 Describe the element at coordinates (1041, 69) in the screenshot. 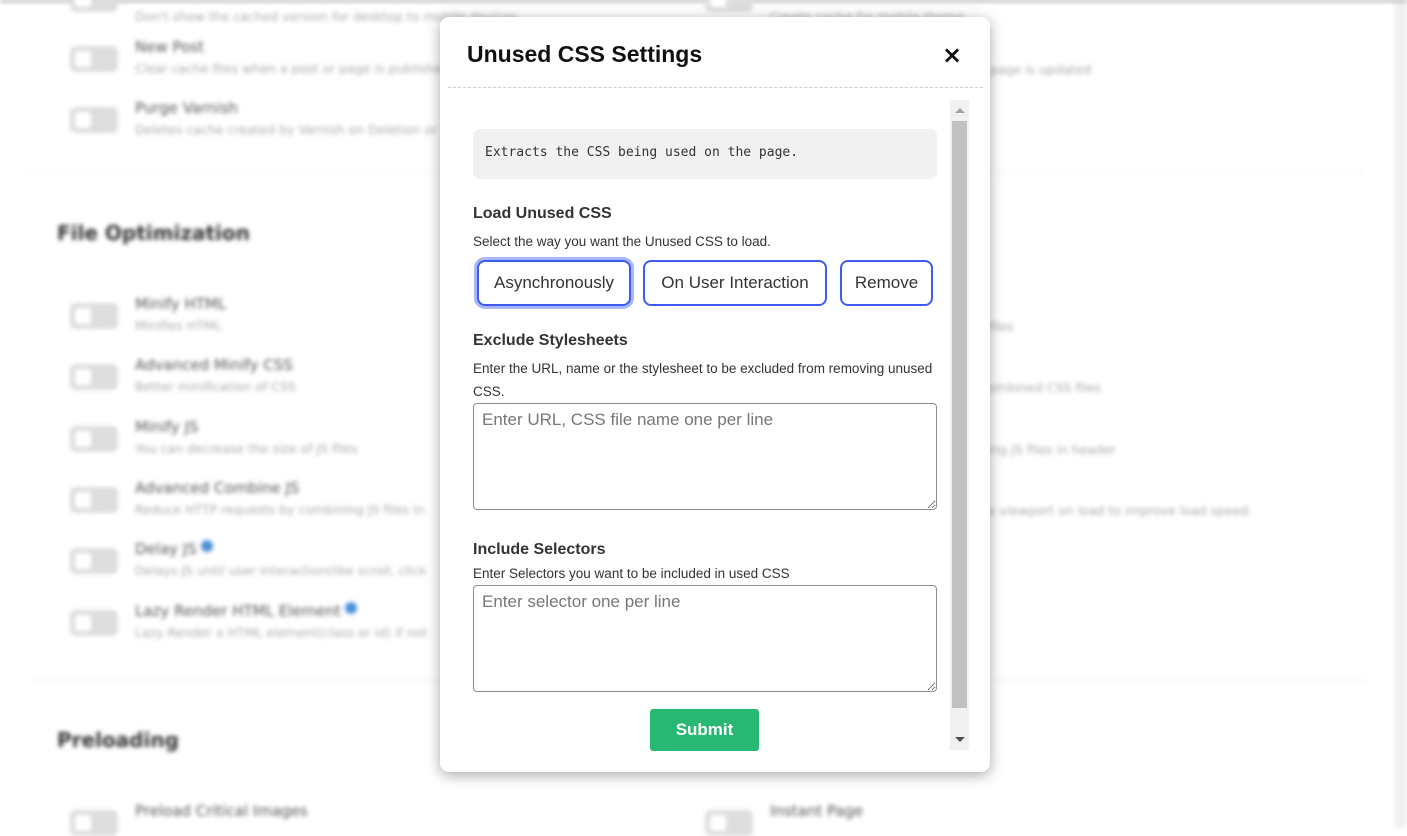

I see `setting-desc: page is updated` at that location.